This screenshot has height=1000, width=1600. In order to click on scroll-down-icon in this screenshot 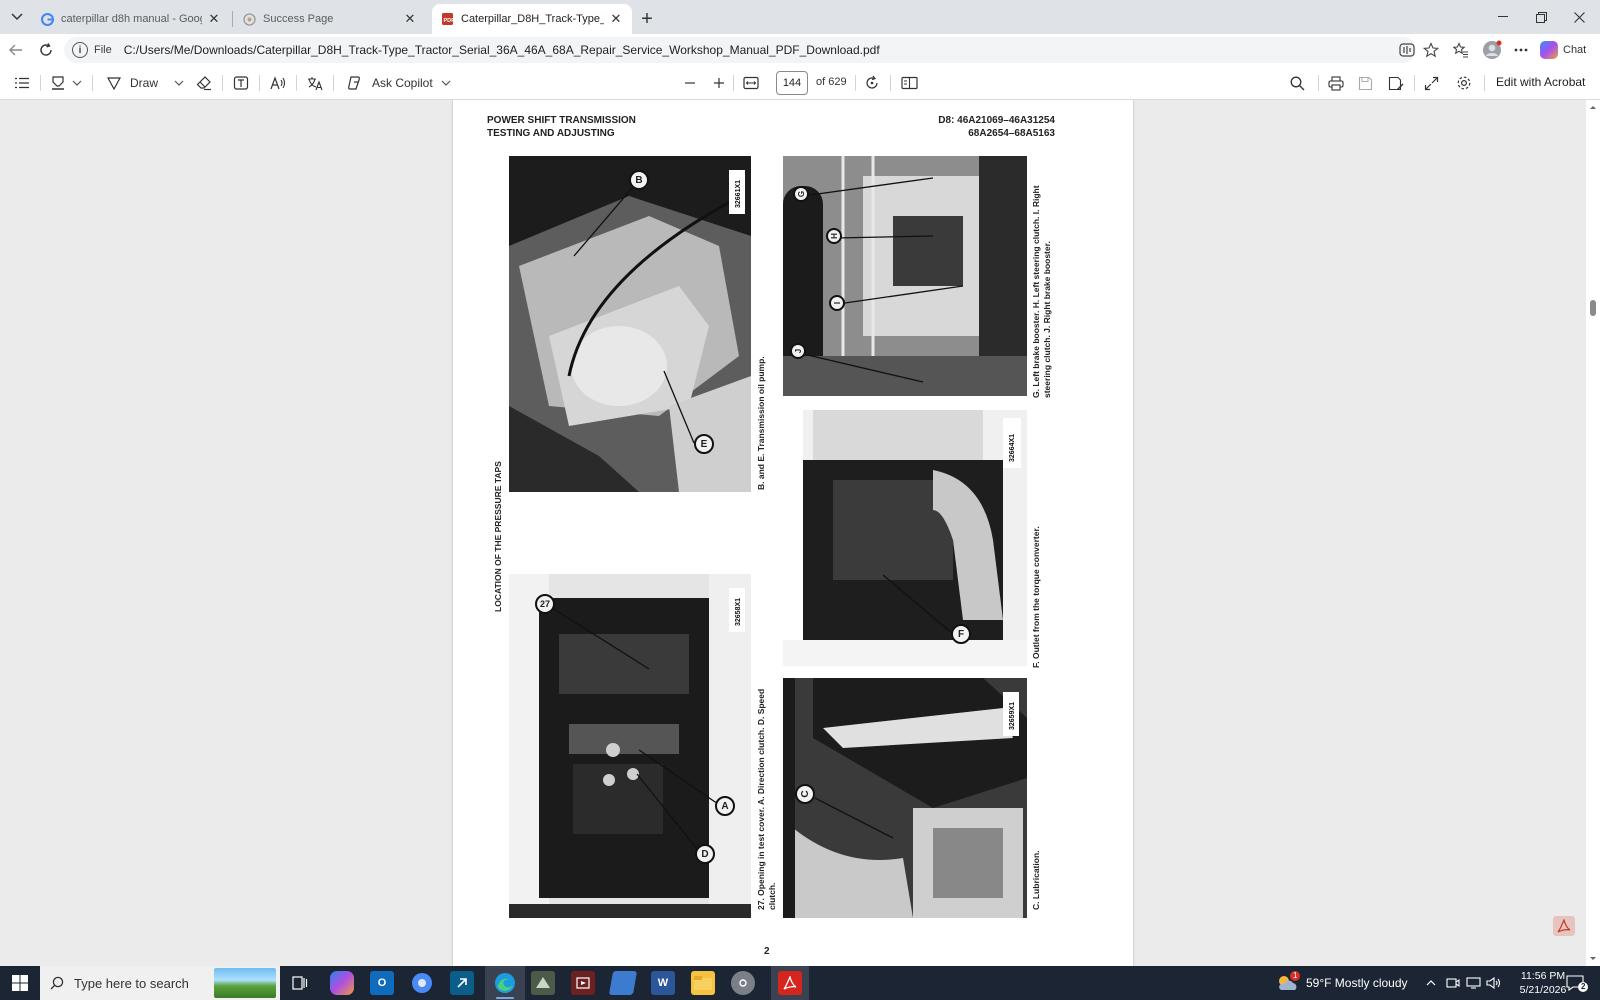, I will do `click(1593, 959)`.